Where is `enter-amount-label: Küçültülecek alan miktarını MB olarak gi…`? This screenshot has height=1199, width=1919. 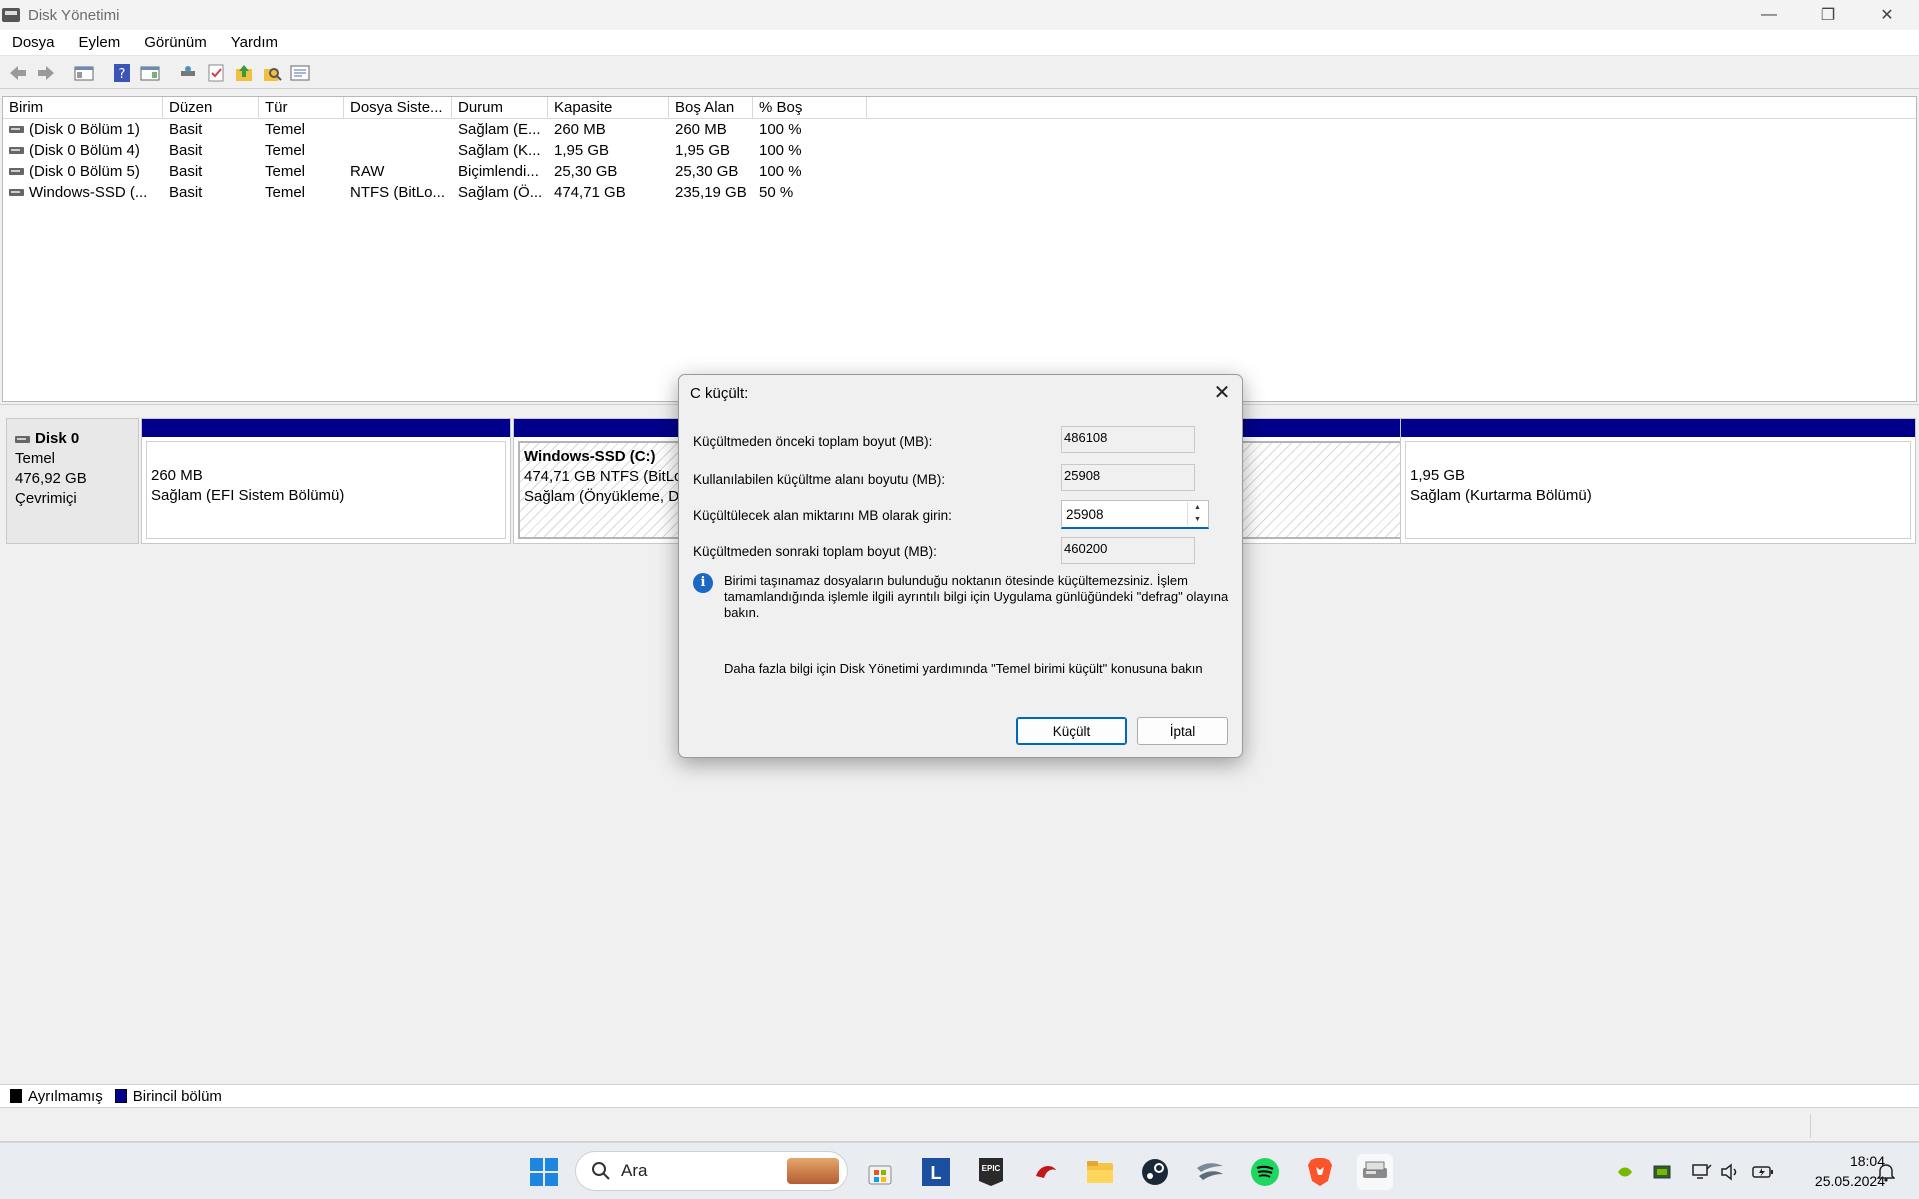
enter-amount-label: Küçültülecek alan miktarını MB olarak gi… is located at coordinates (822, 515).